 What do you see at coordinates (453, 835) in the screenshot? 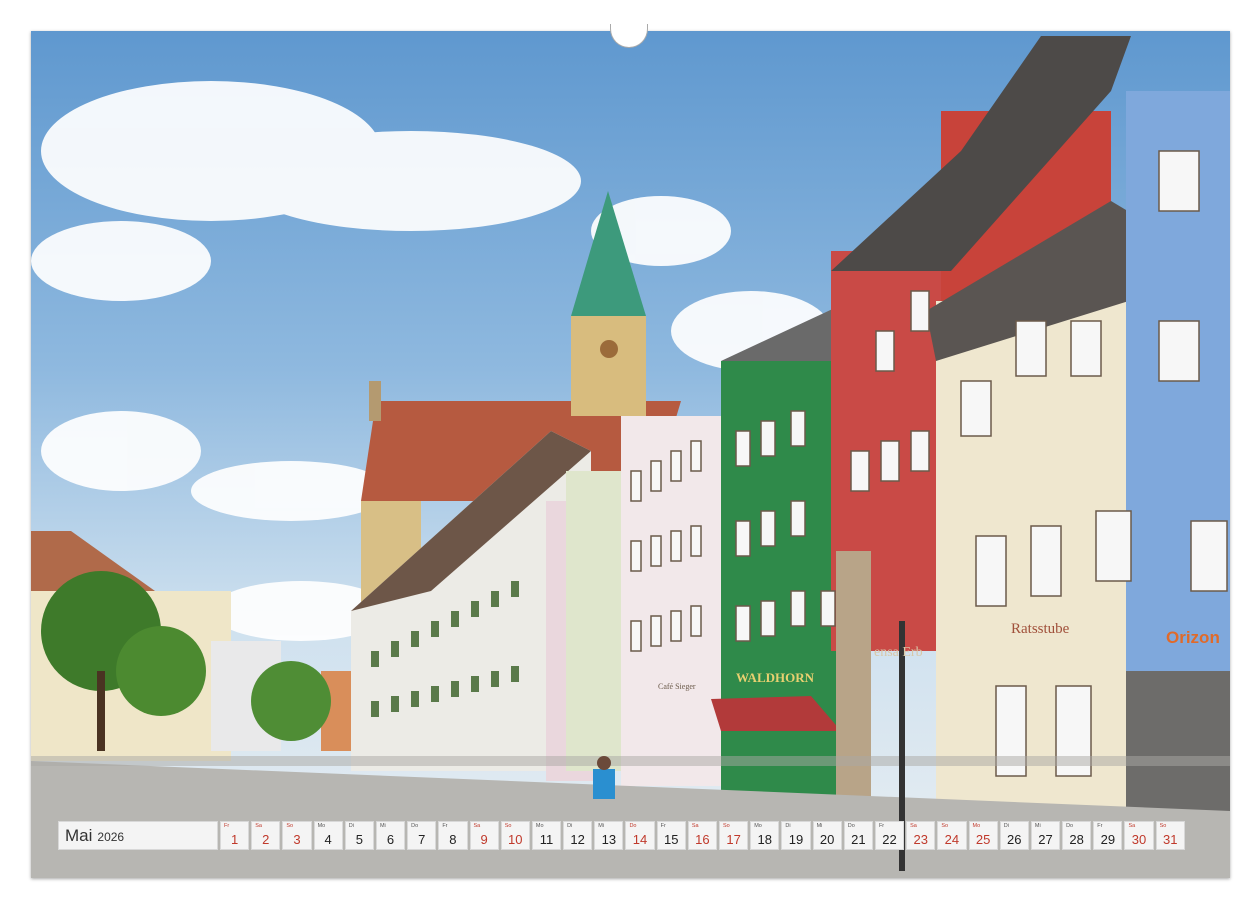
I see `day-cell: Fr 8` at bounding box center [453, 835].